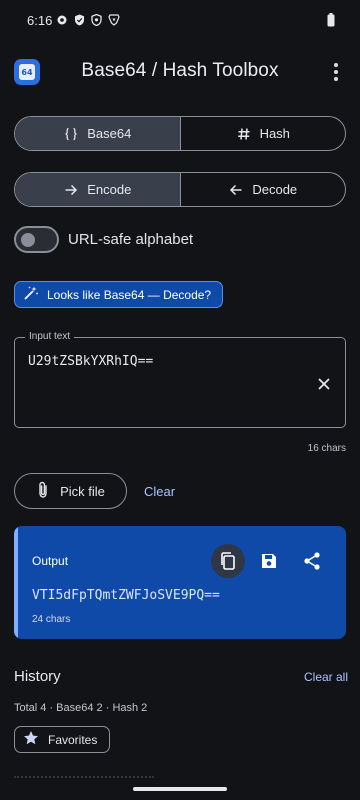  I want to click on magic-wand-icon, so click(31, 294).